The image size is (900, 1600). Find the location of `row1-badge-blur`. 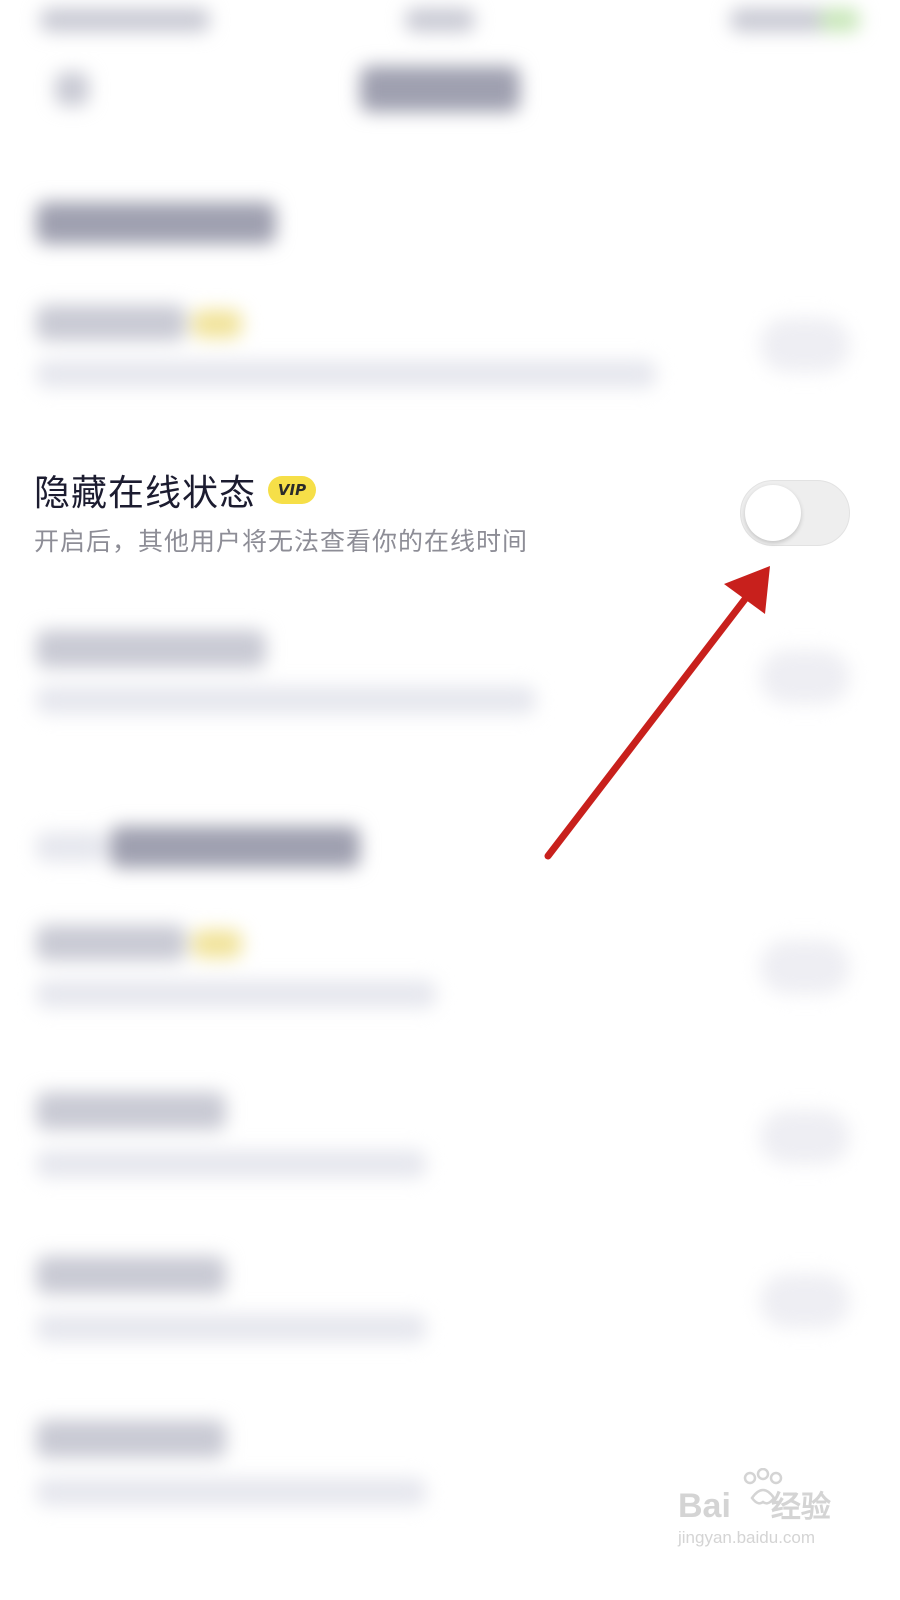

row1-badge-blur is located at coordinates (217, 324).